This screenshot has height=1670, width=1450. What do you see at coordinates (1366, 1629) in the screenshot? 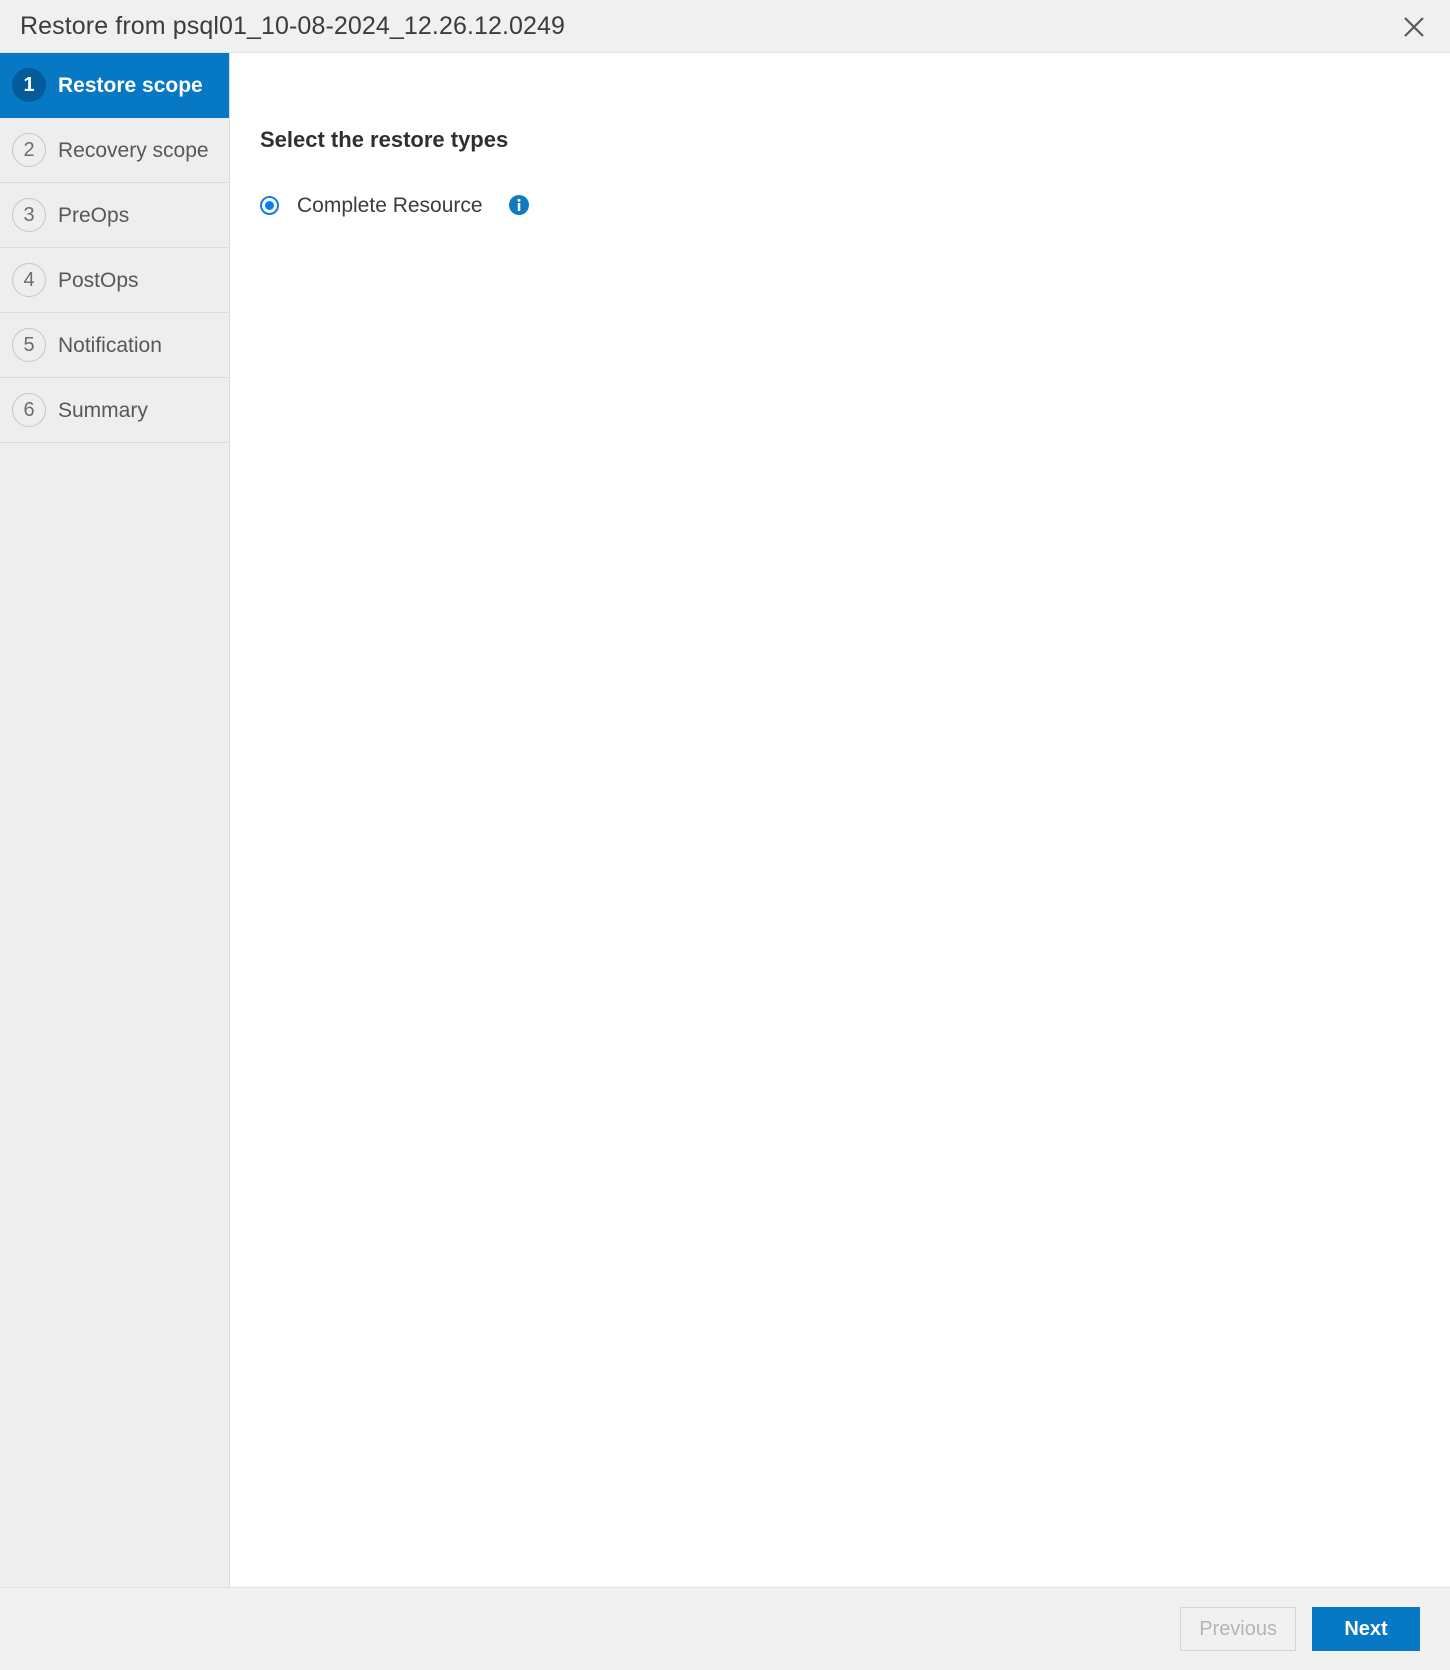
I see `next-button: Next` at bounding box center [1366, 1629].